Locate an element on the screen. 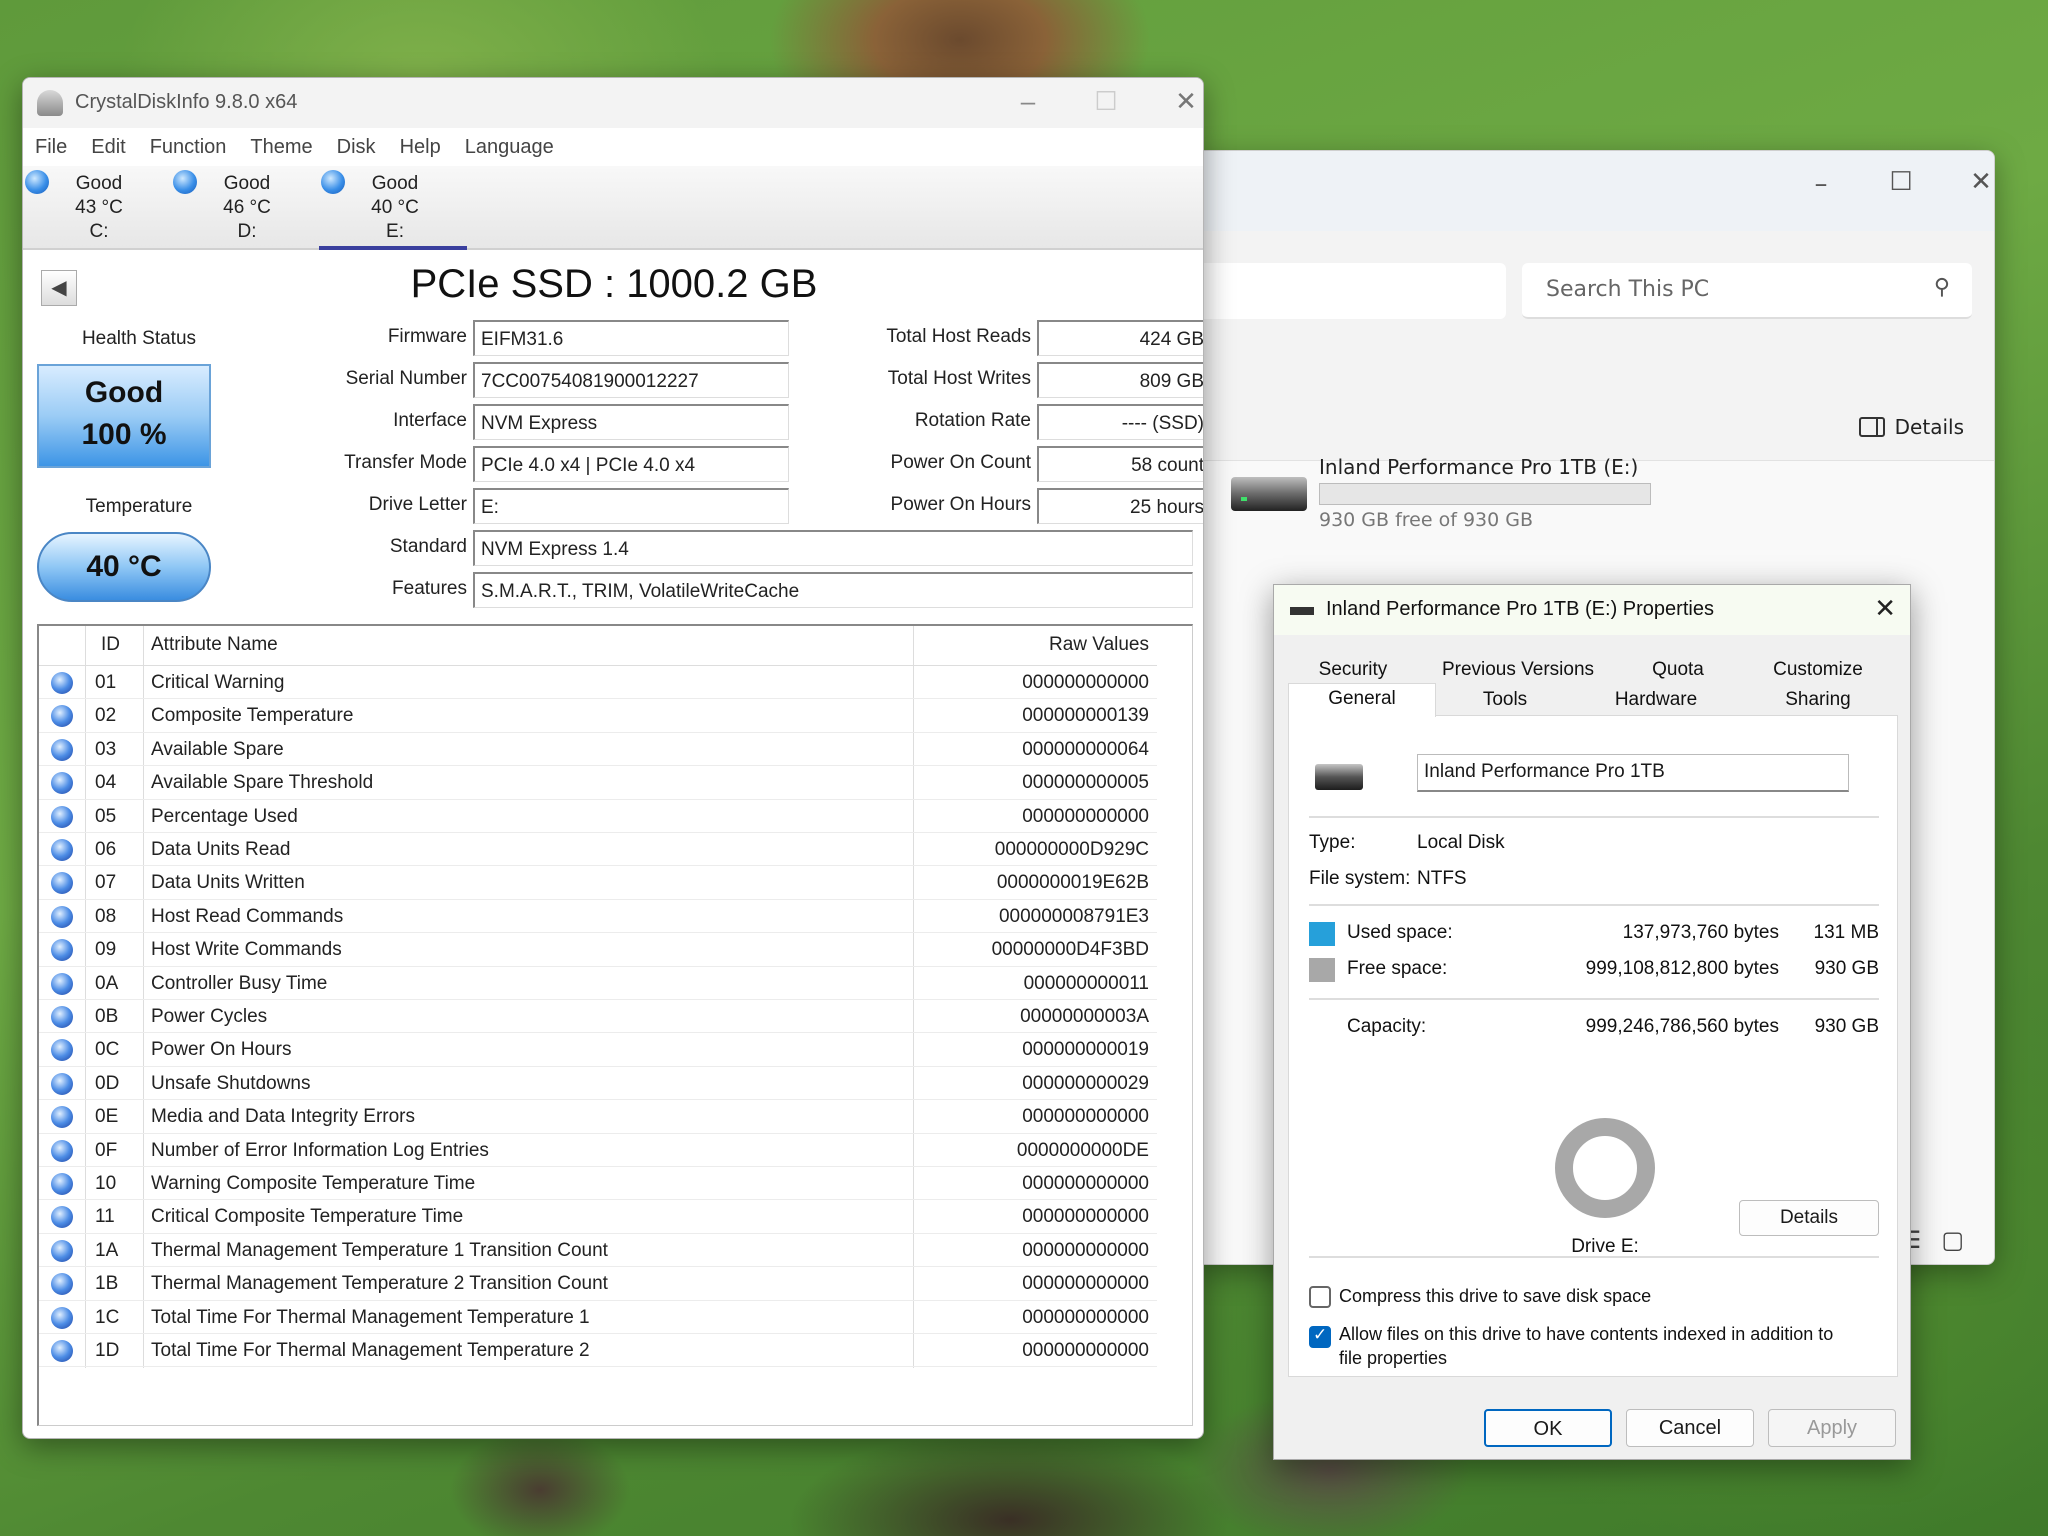 The image size is (2048, 1536). tab-previous-versions: Previous Versions is located at coordinates (1518, 670).